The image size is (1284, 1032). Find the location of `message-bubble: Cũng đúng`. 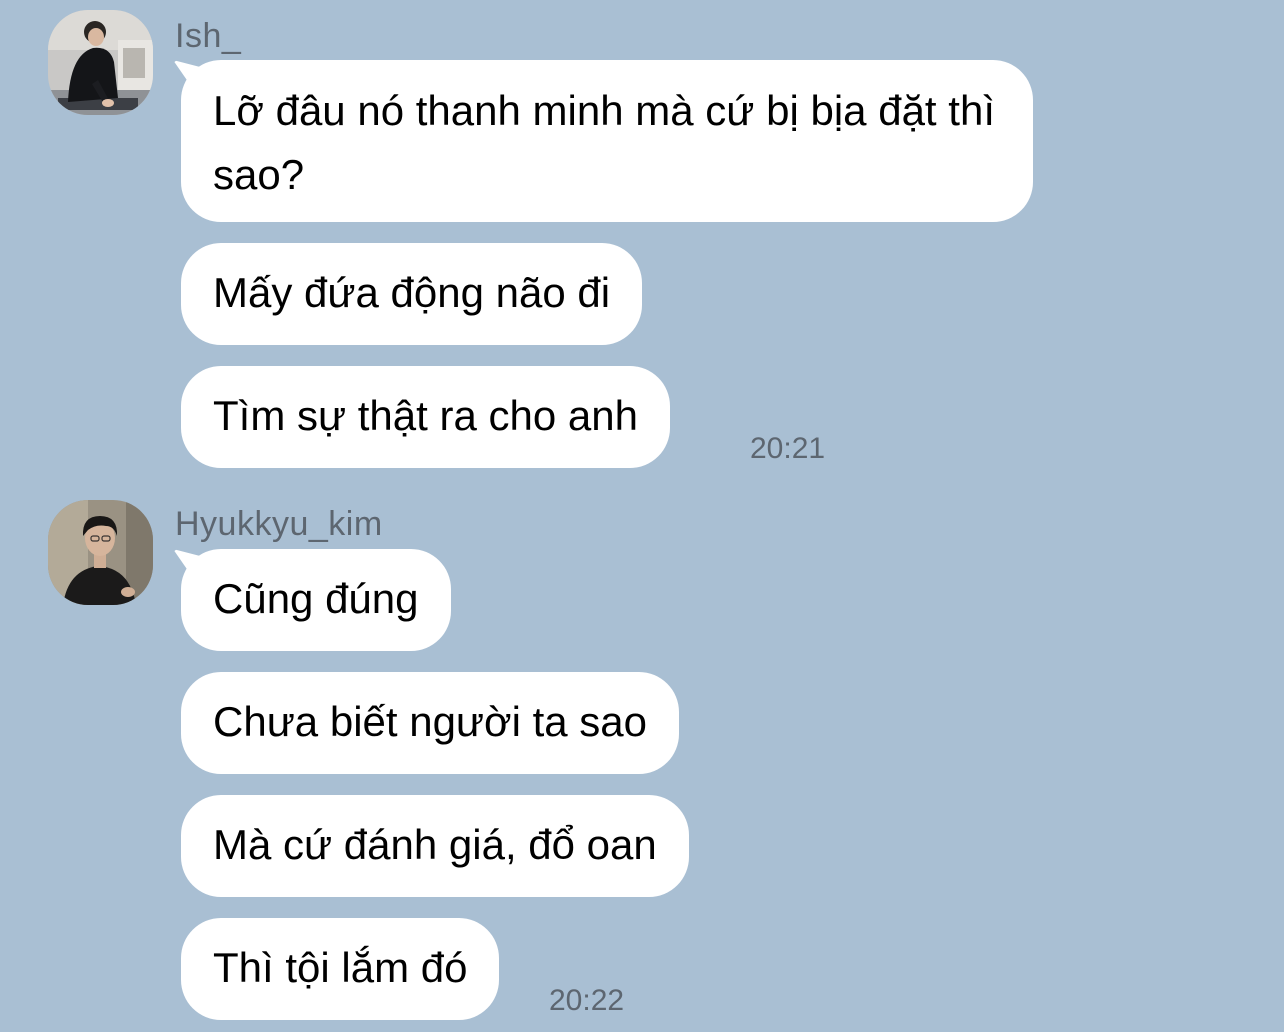

message-bubble: Cũng đúng is located at coordinates (316, 600).